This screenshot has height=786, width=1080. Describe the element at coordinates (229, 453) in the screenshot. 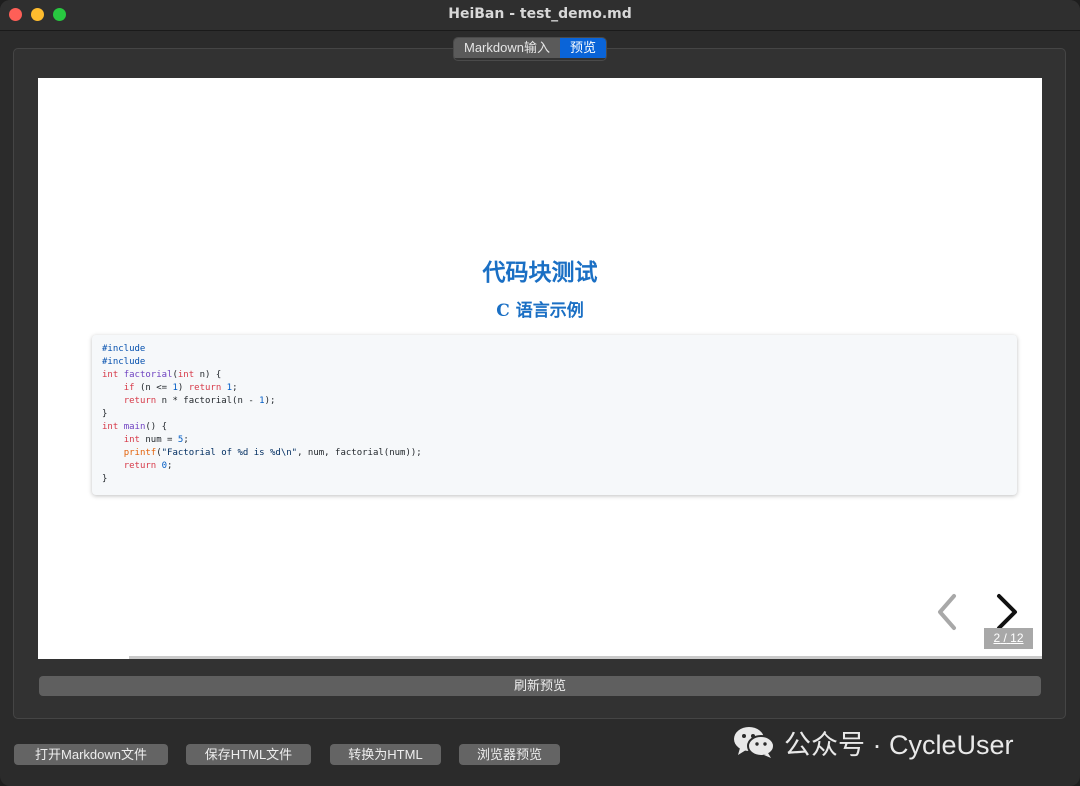

I see `code-token: "Factorial of %d is %d\n"` at that location.